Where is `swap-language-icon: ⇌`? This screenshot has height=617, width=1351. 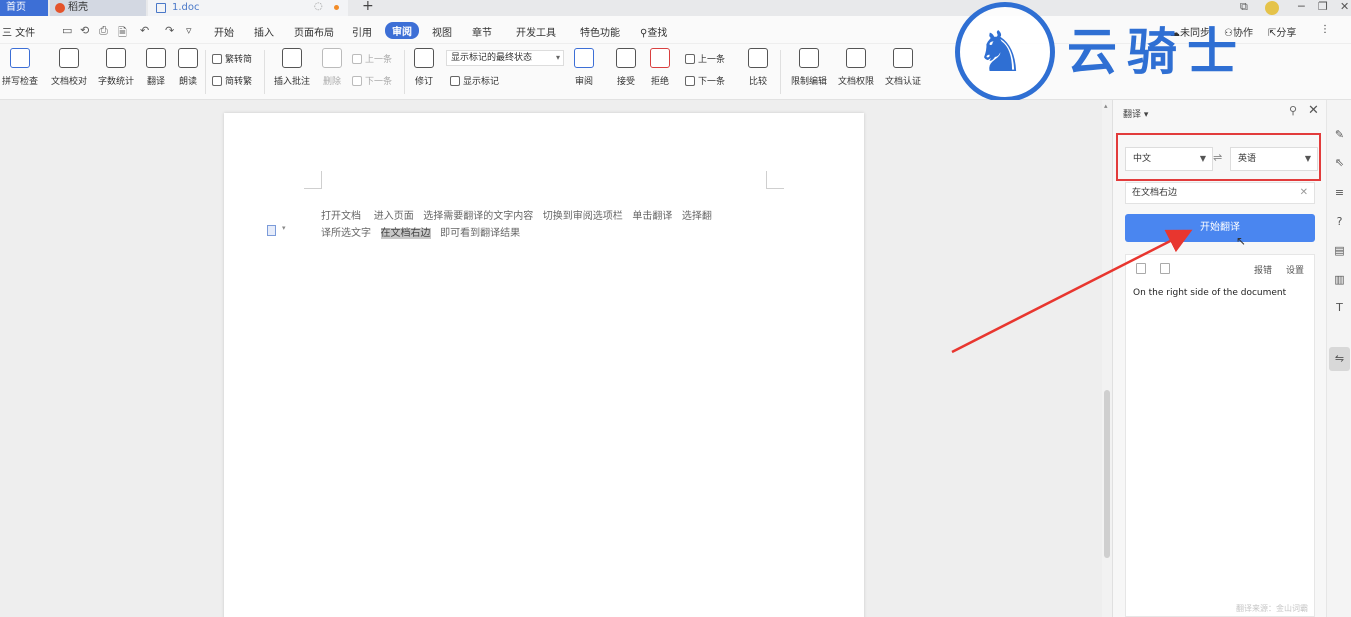 swap-language-icon: ⇌ is located at coordinates (1217, 157).